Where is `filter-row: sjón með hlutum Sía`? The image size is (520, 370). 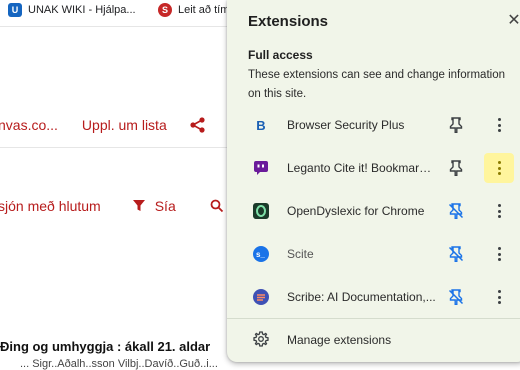 filter-row: sjón með hlutum Sía is located at coordinates (112, 206).